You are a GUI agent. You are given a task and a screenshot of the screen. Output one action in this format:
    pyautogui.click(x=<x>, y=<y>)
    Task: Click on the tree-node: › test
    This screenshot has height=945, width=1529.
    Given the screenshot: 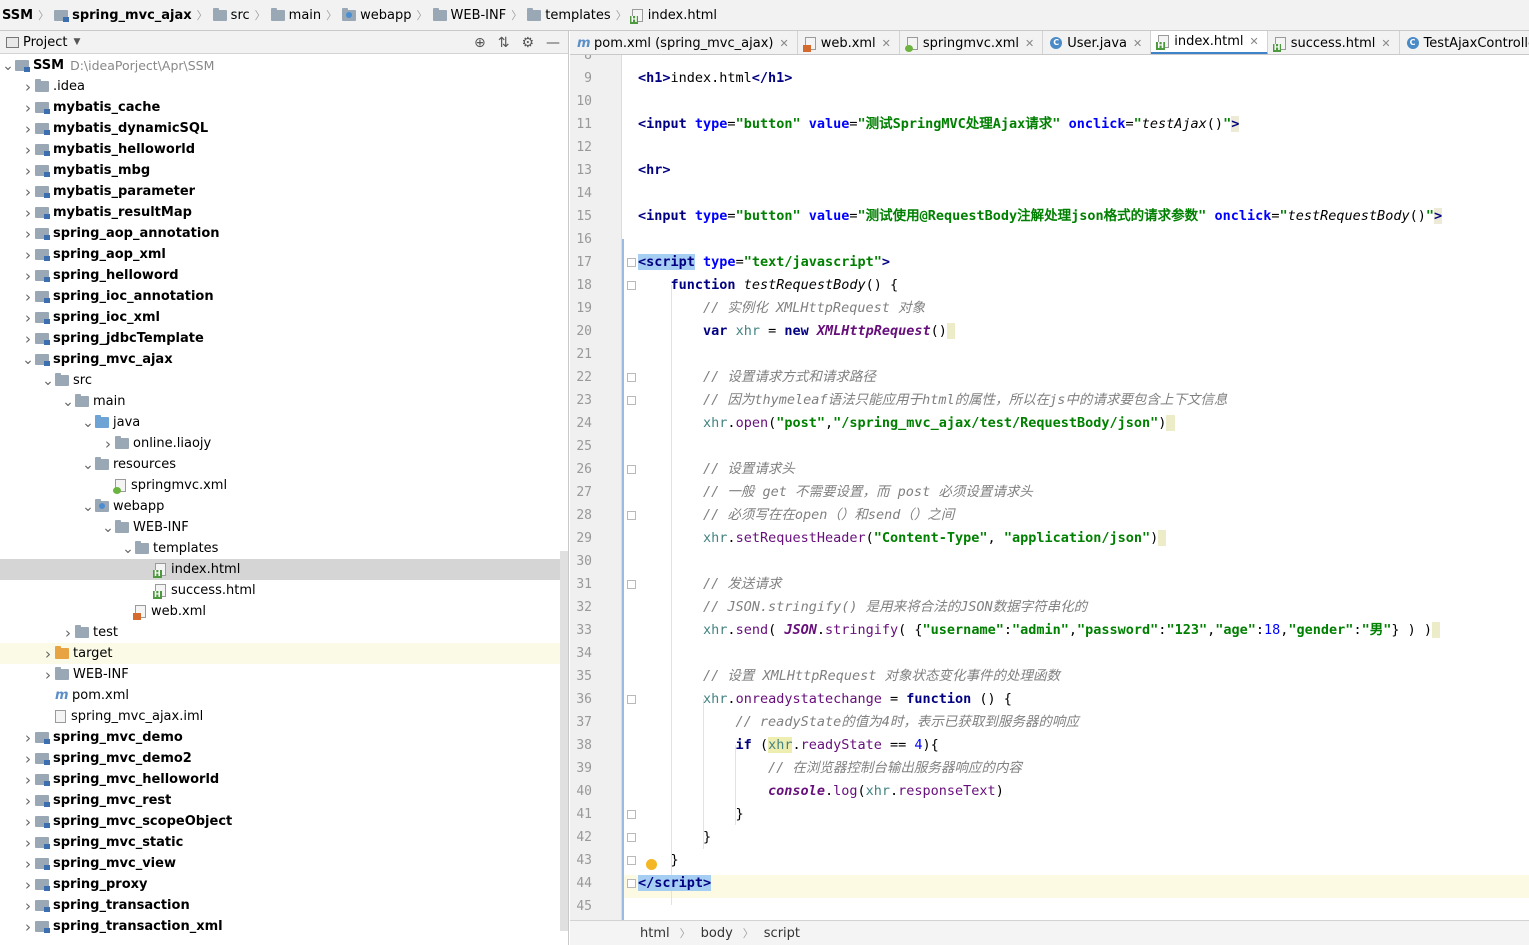 What is the action you would take?
    pyautogui.click(x=284, y=632)
    